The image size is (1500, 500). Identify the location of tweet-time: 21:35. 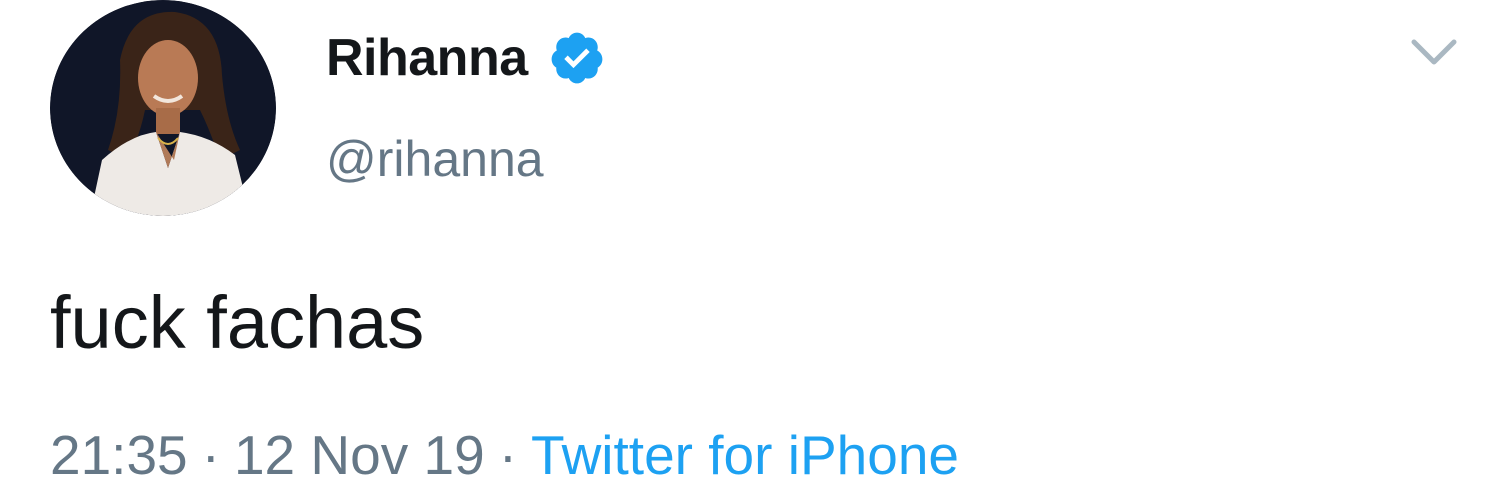
(119, 455).